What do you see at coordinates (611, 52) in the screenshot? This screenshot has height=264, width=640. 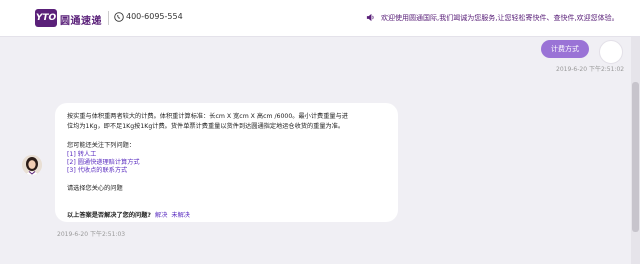 I see `user-avatar` at bounding box center [611, 52].